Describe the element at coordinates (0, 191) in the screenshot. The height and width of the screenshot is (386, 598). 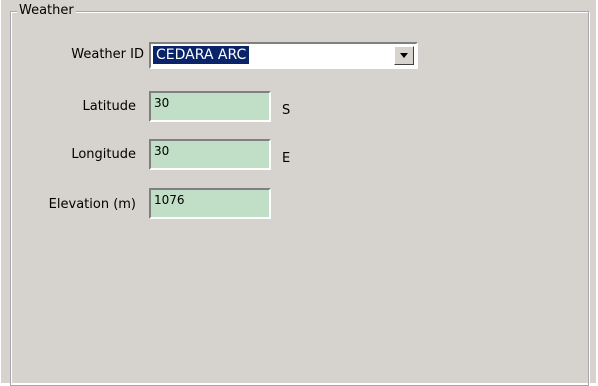
I see `panel-left-edge` at that location.